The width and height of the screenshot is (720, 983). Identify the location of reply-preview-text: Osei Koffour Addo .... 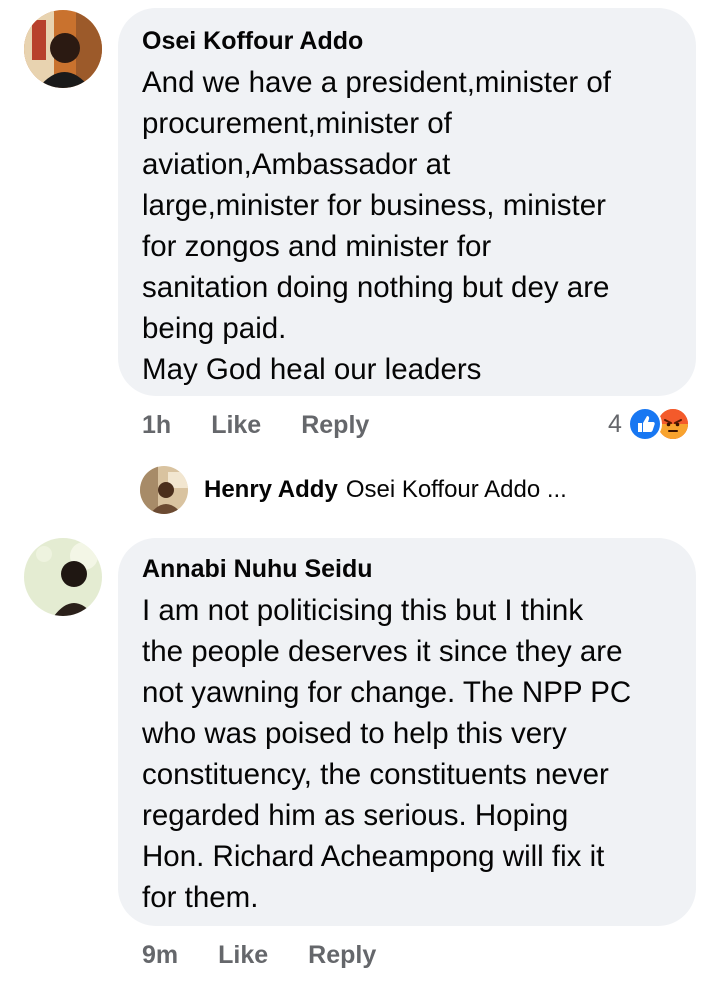
(456, 489).